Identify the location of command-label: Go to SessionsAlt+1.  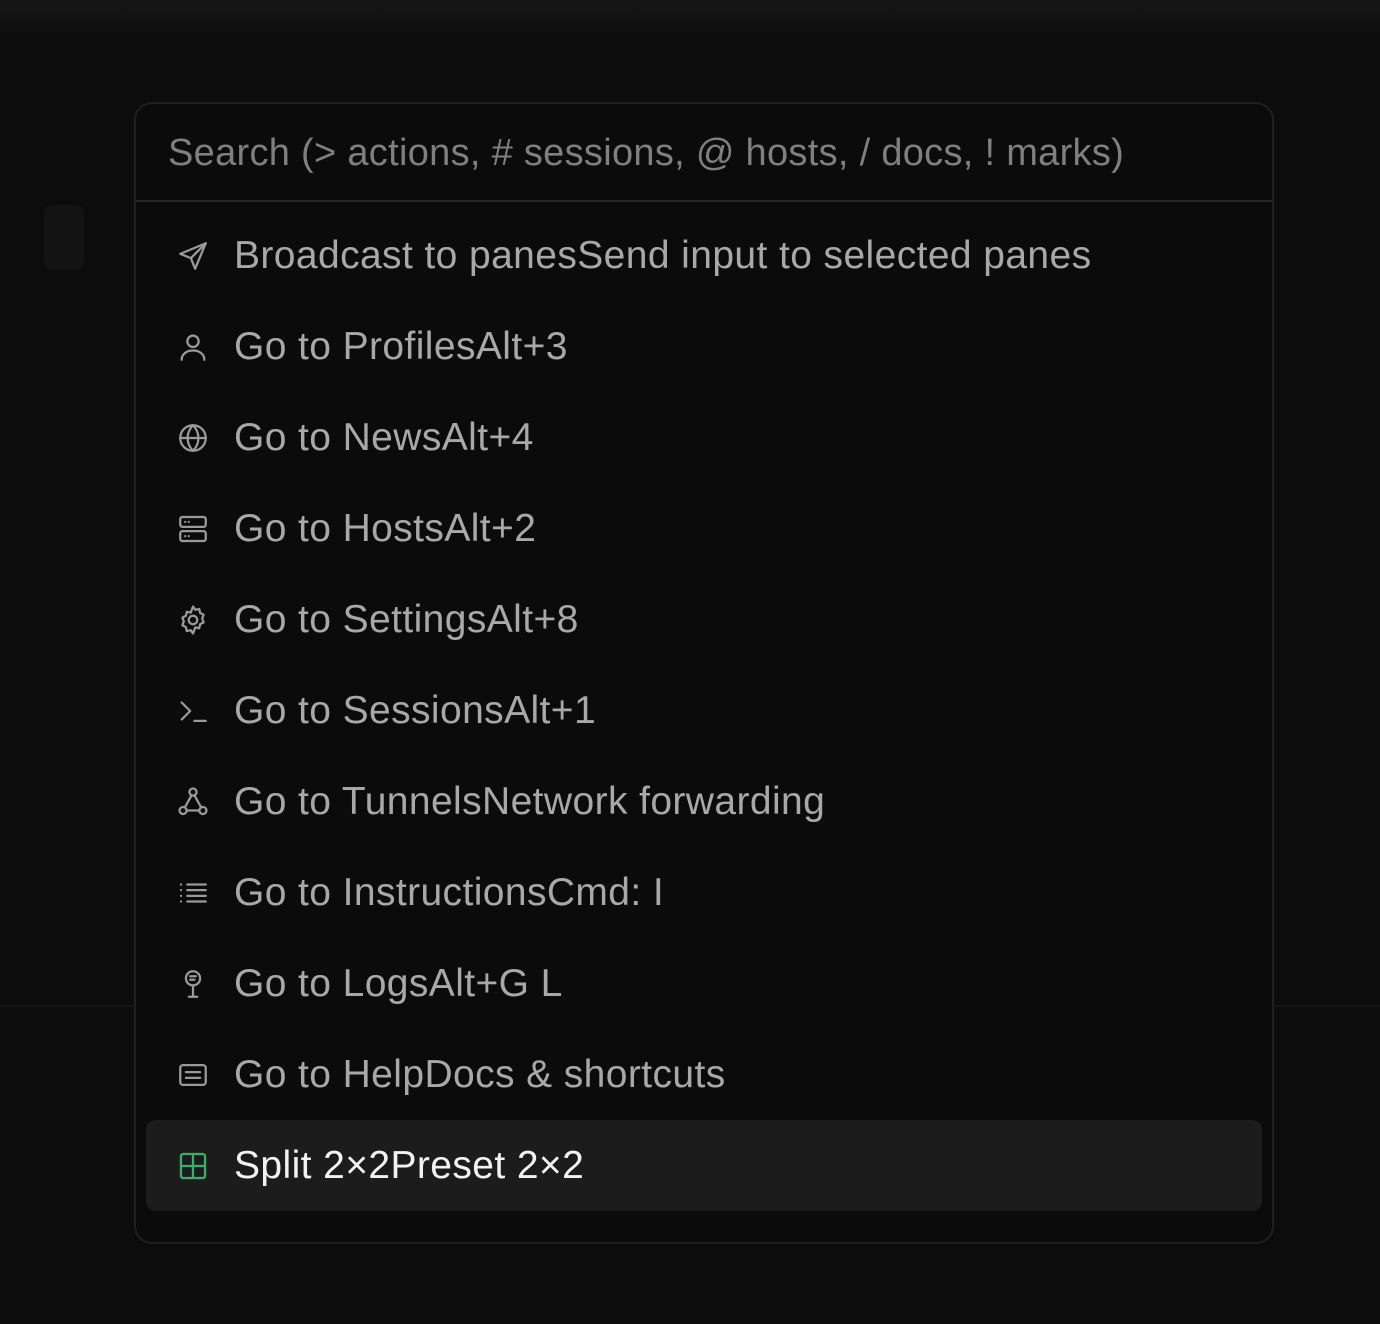
(415, 711).